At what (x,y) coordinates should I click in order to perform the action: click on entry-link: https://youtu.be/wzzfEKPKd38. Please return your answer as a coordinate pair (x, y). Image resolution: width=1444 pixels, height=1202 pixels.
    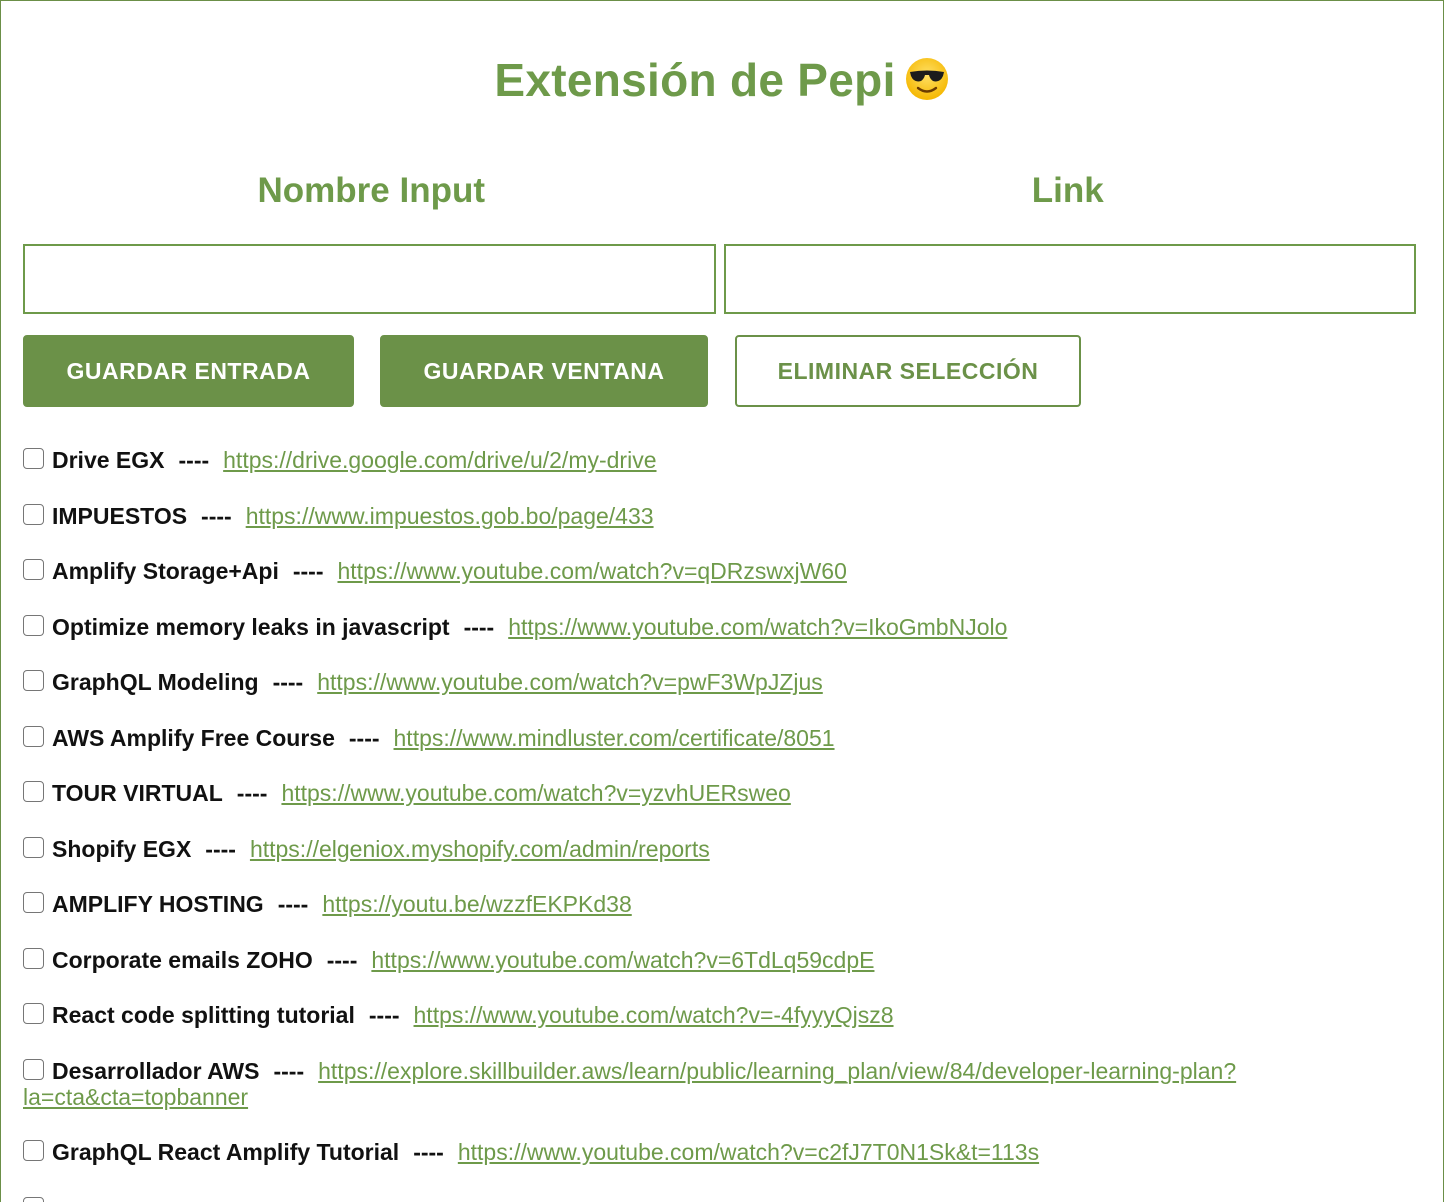
    Looking at the image, I should click on (476, 904).